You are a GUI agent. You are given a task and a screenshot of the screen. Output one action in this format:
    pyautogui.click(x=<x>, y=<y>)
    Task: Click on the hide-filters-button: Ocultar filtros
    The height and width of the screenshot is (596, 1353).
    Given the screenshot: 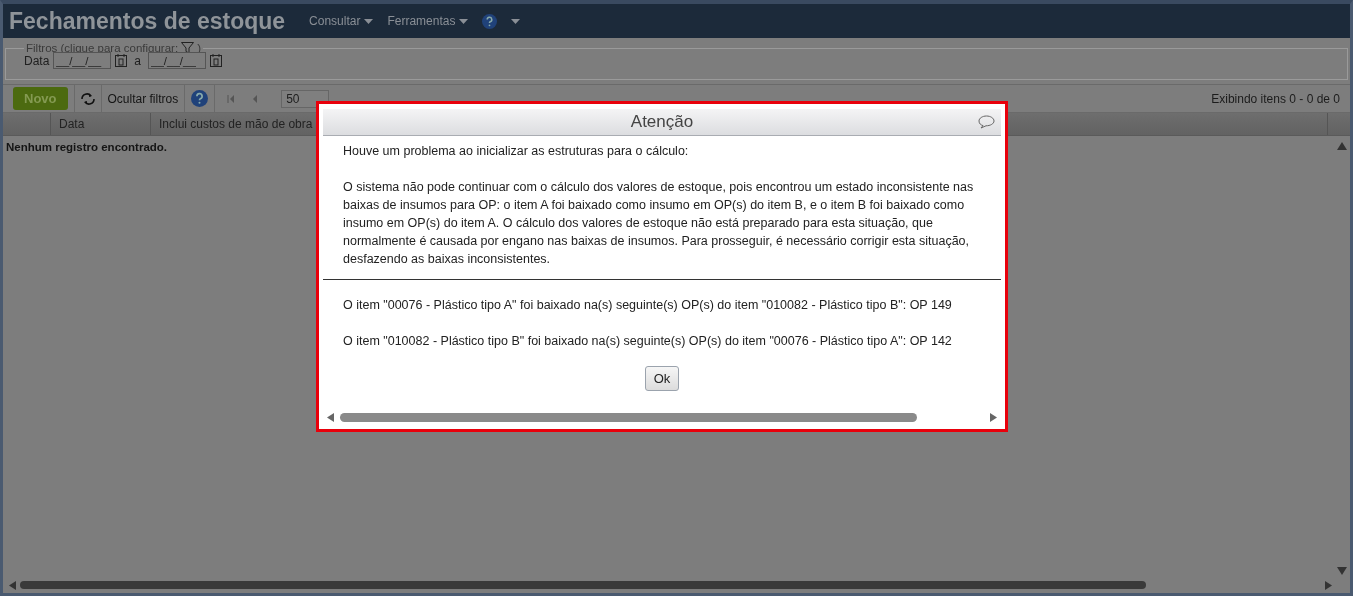 What is the action you would take?
    pyautogui.click(x=143, y=98)
    